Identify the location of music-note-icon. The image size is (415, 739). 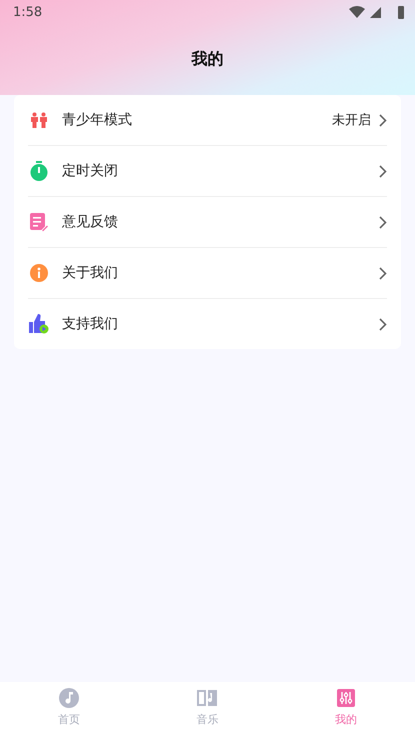
(69, 698).